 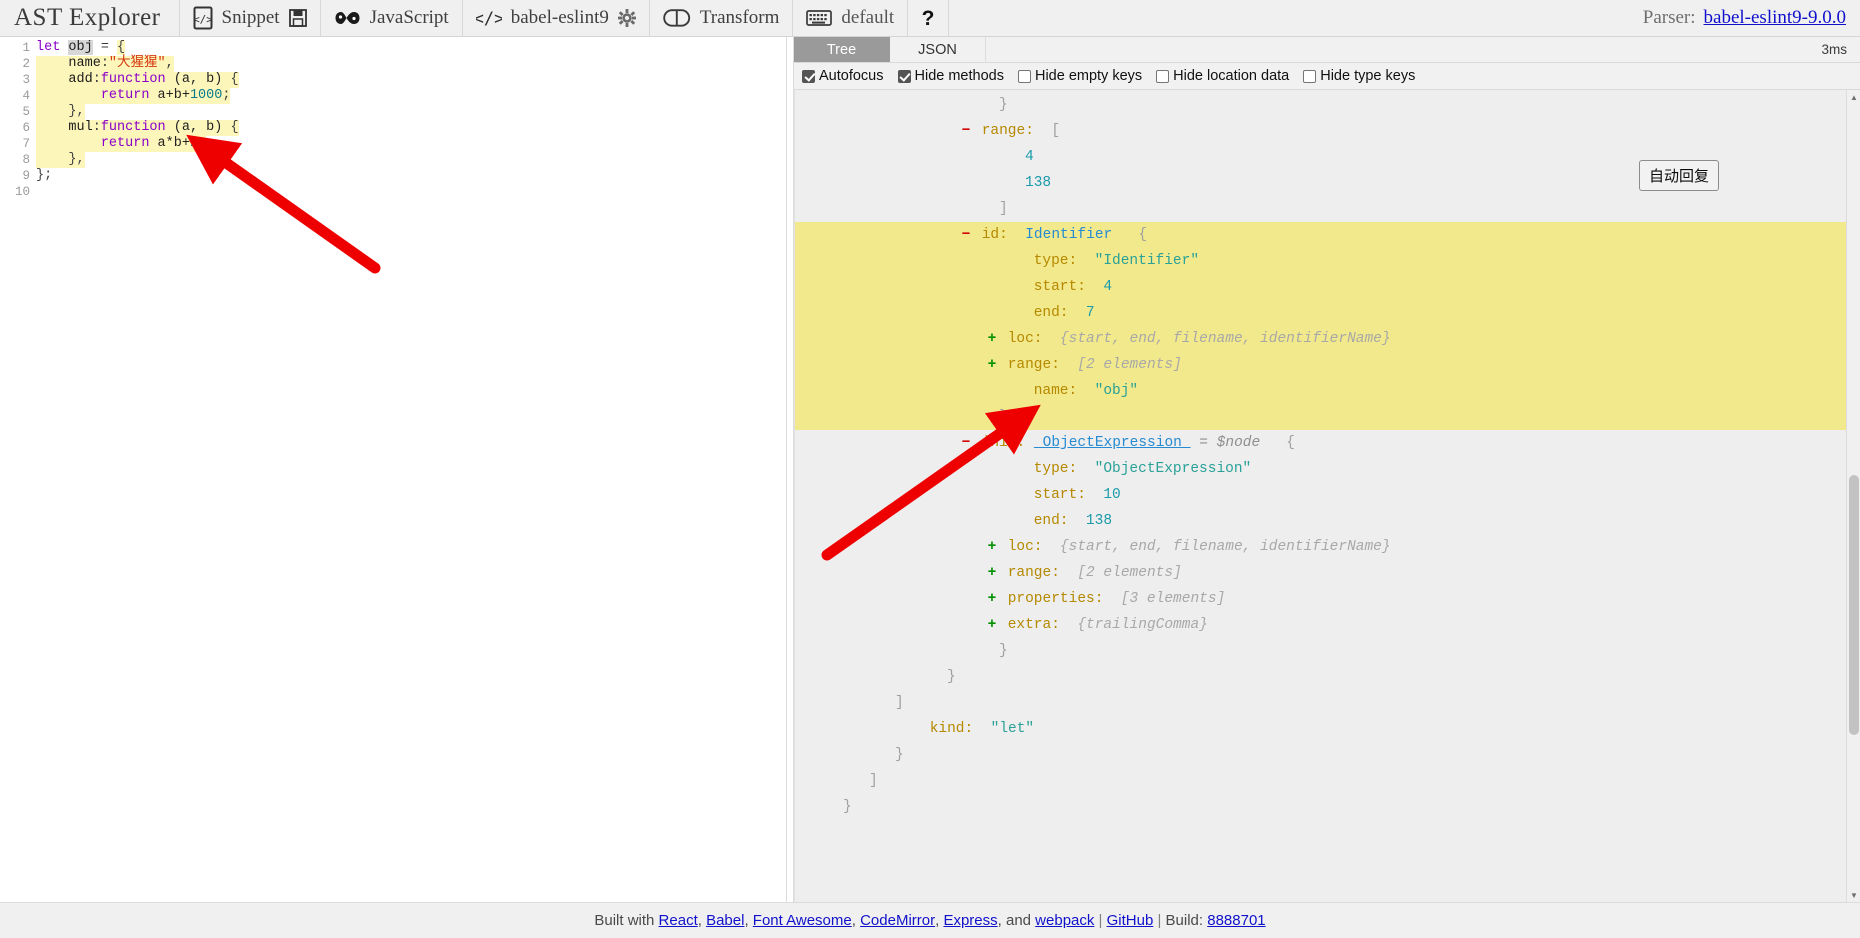 What do you see at coordinates (297, 18) in the screenshot?
I see `floppy-disk-icon` at bounding box center [297, 18].